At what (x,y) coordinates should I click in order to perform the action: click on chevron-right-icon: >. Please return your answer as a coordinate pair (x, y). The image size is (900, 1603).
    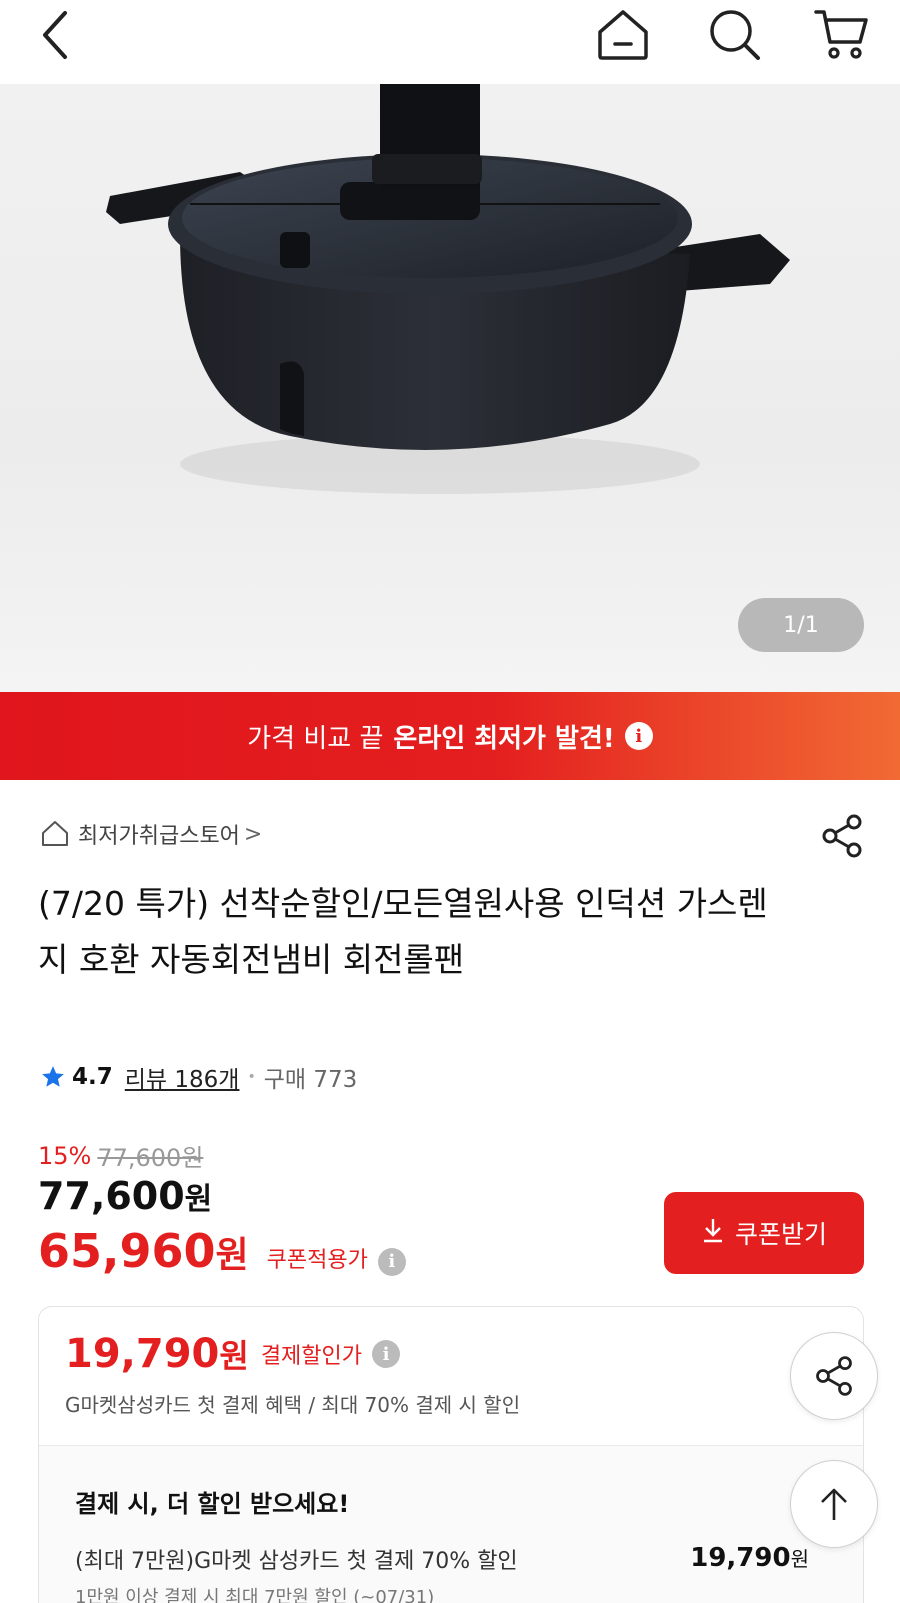
    Looking at the image, I should click on (253, 834).